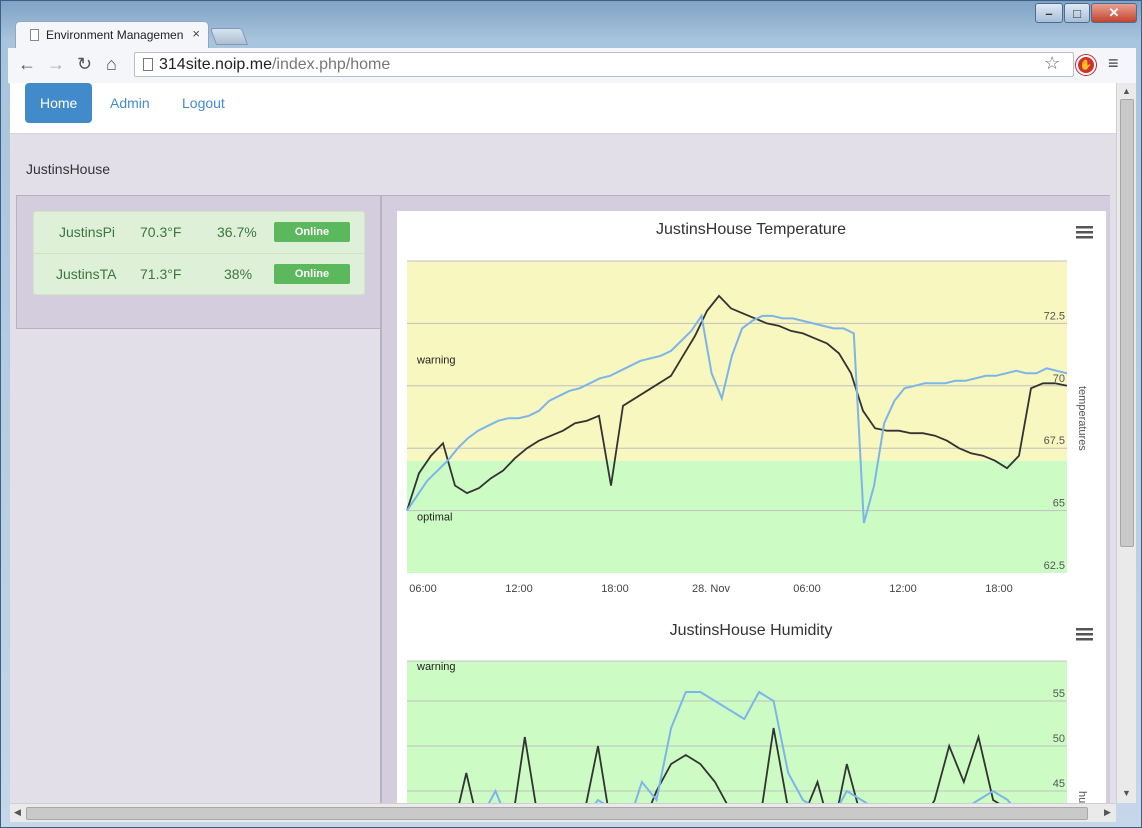  I want to click on device-temp: 70.3°F, so click(161, 232).